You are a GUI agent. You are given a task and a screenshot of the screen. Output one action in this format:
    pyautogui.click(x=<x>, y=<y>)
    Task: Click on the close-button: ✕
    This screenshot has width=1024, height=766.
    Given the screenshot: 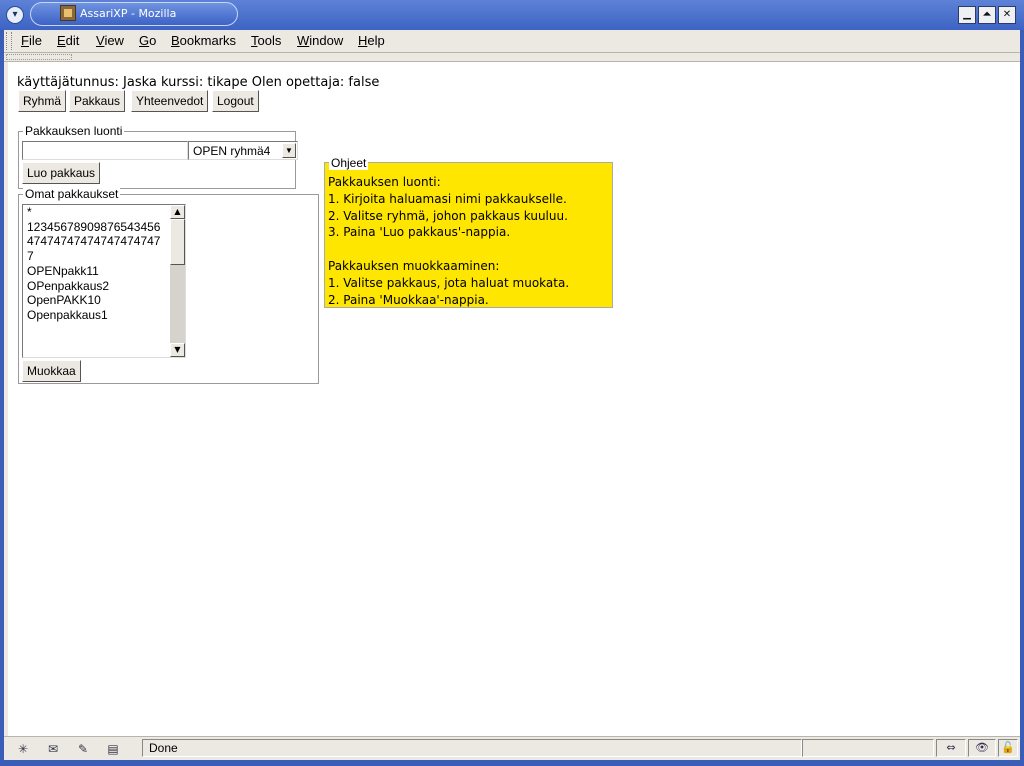 What is the action you would take?
    pyautogui.click(x=1007, y=15)
    